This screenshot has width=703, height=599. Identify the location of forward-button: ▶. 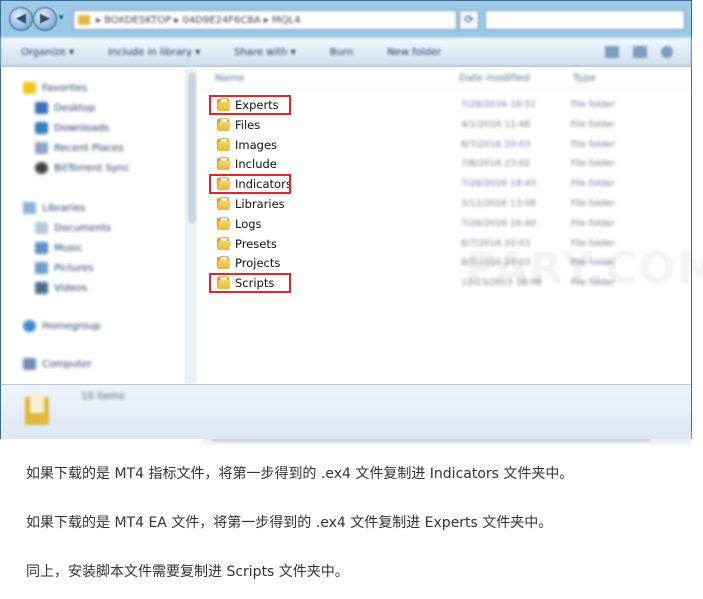
(45, 19).